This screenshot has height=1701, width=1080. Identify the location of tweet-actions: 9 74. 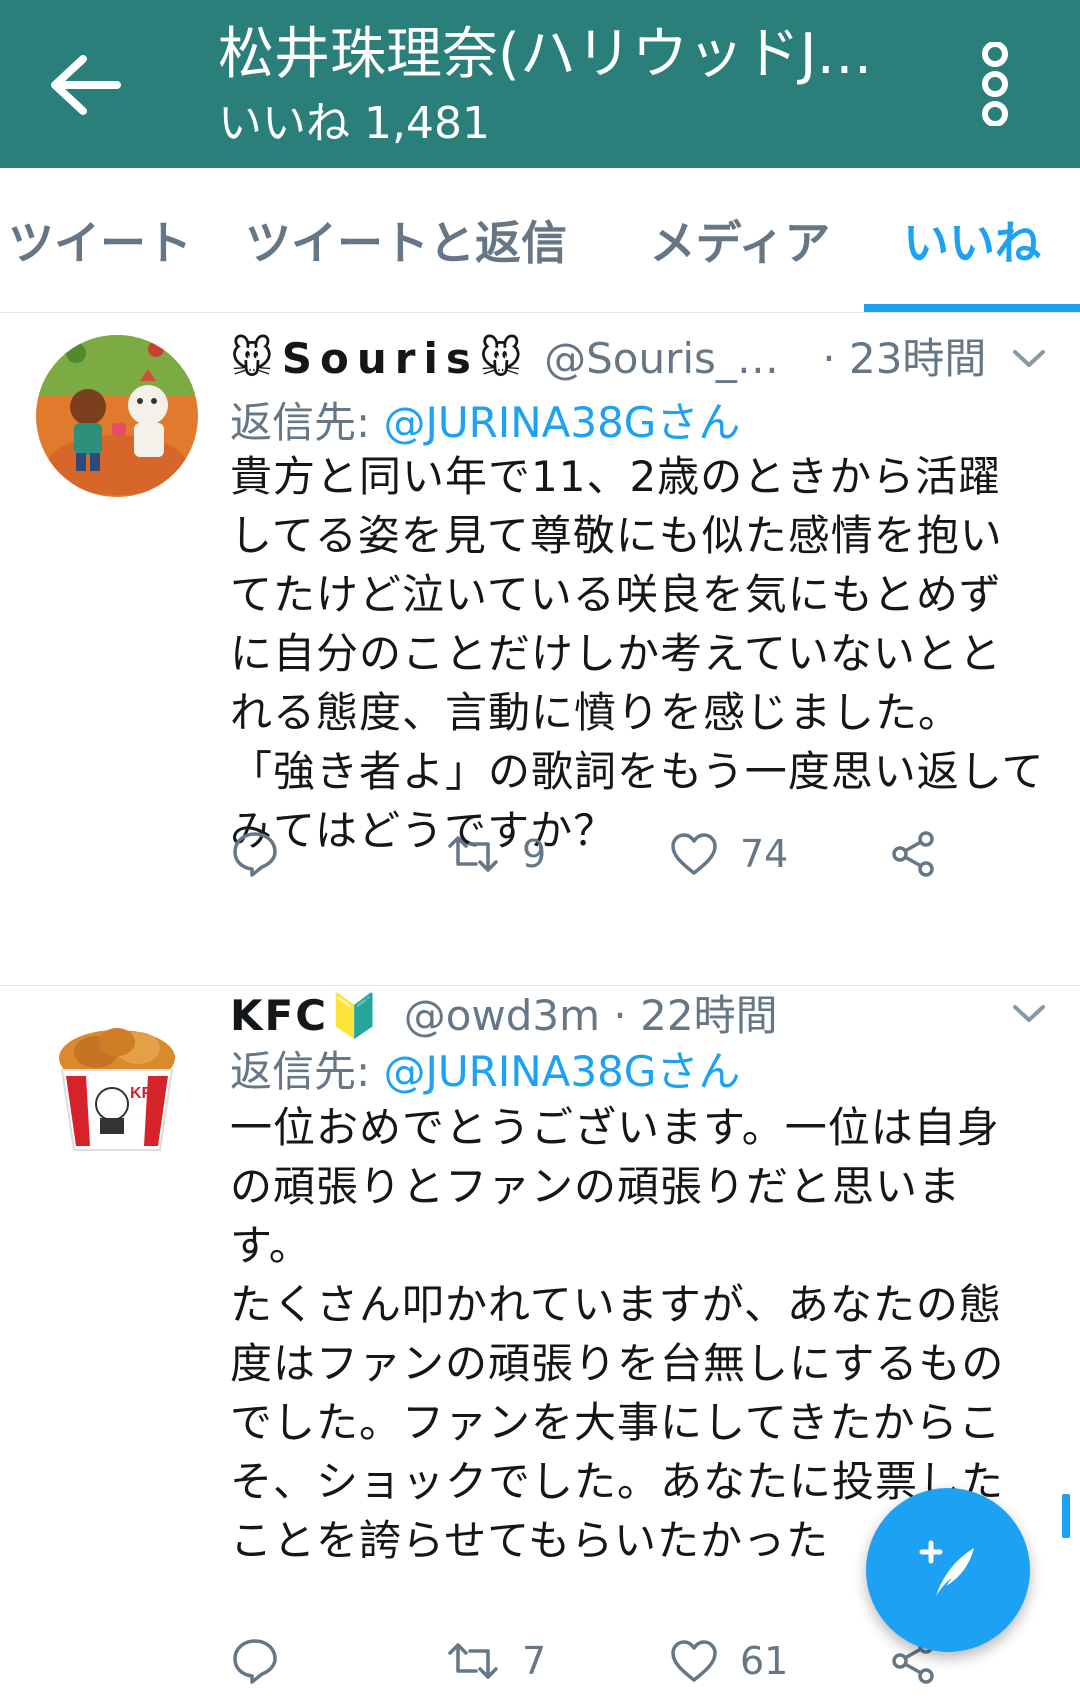
(610, 854).